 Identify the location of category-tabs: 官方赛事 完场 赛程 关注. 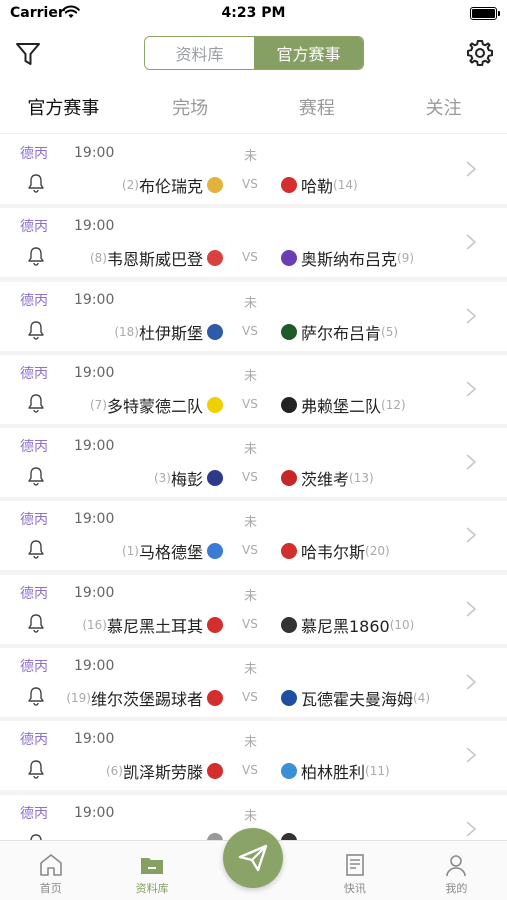
(253, 107).